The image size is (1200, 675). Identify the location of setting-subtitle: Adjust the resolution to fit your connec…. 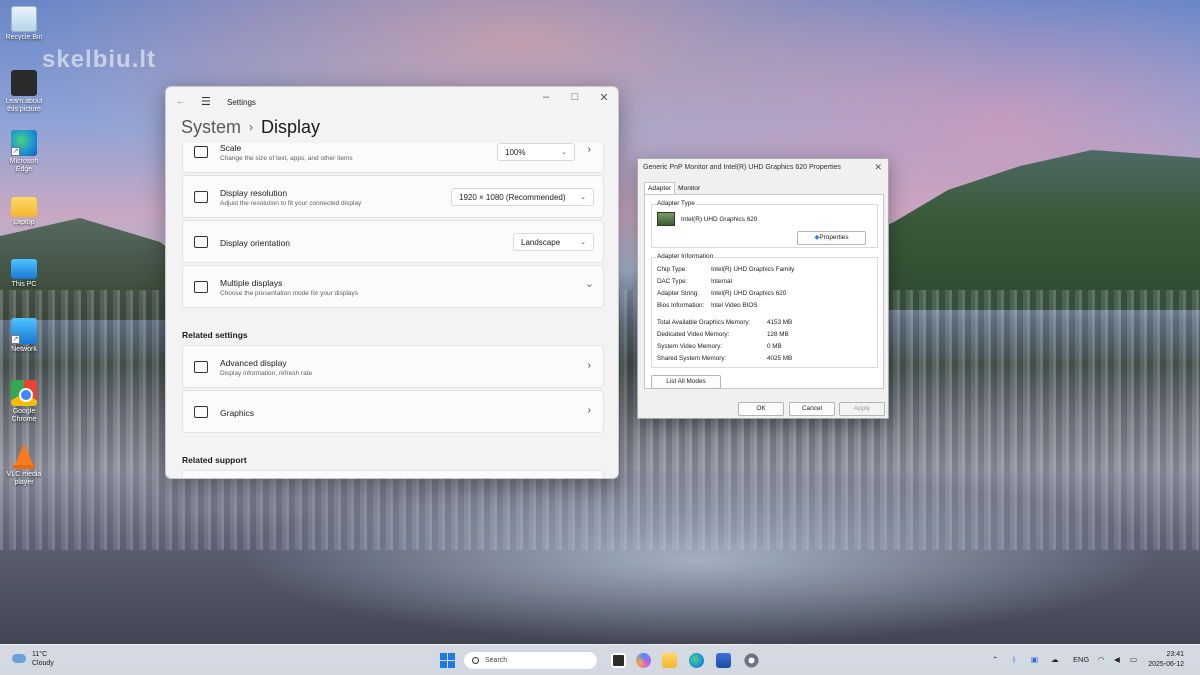
(291, 203).